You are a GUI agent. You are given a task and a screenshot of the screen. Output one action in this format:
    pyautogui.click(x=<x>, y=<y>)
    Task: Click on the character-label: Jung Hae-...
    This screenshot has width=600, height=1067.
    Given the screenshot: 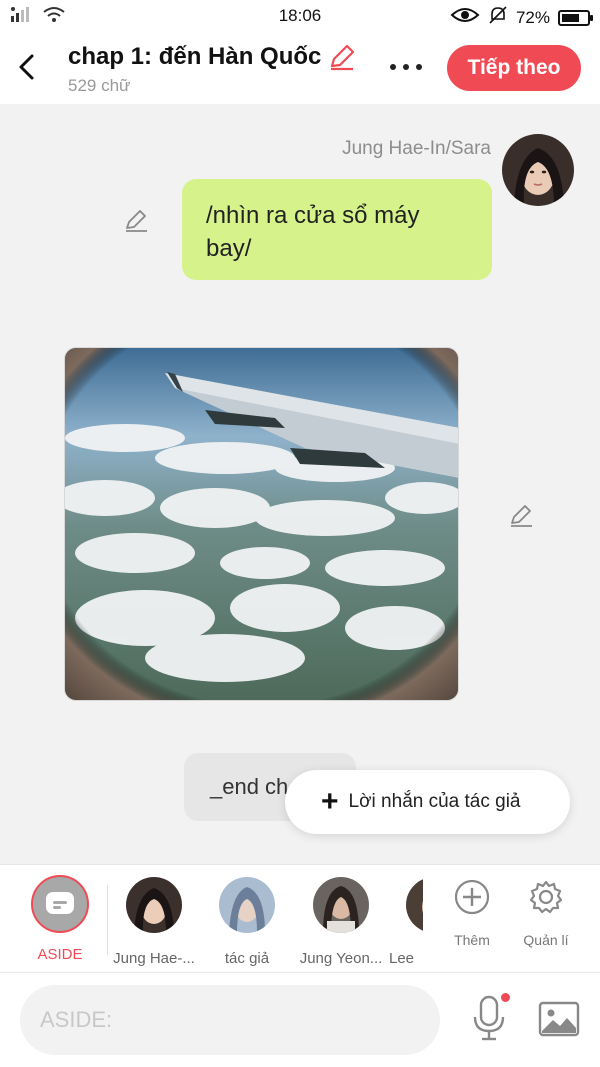 What is the action you would take?
    pyautogui.click(x=154, y=958)
    